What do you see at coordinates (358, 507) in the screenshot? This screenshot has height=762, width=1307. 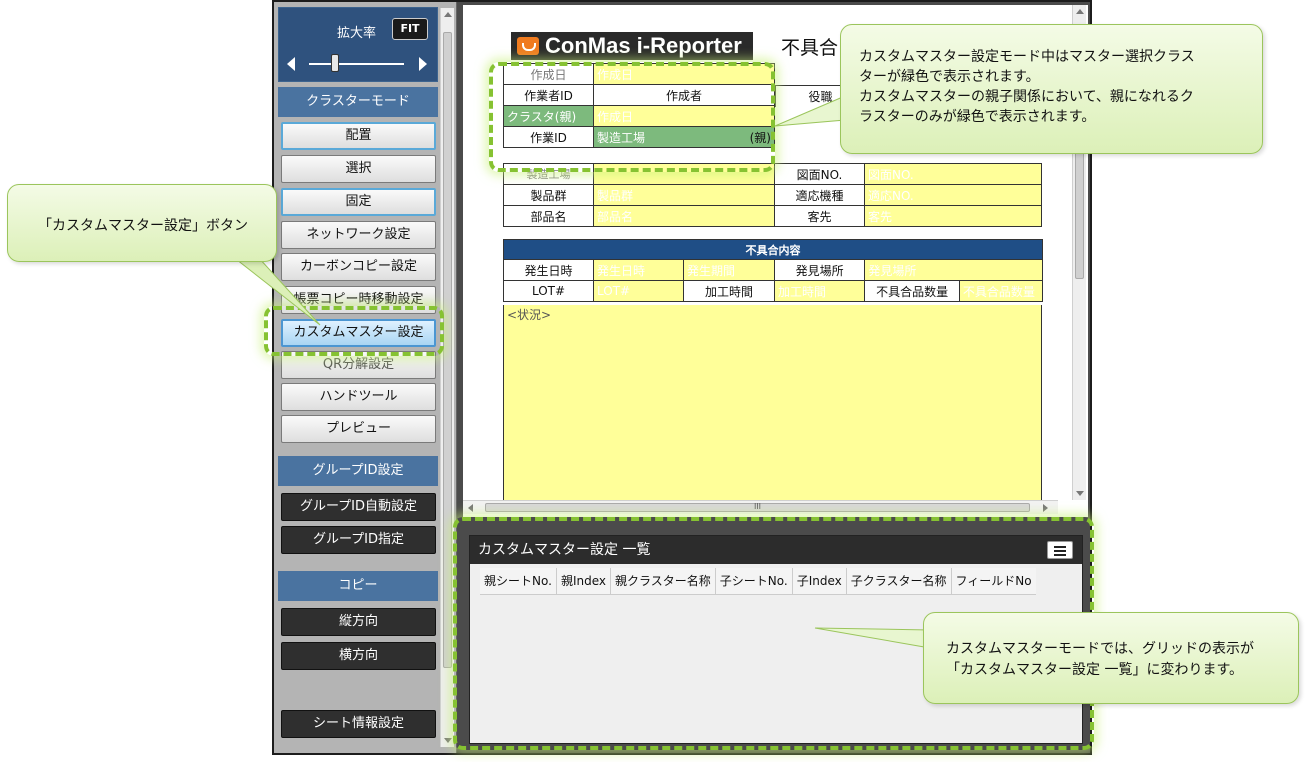 I see `group-id-auto-button: グループID自動設定` at bounding box center [358, 507].